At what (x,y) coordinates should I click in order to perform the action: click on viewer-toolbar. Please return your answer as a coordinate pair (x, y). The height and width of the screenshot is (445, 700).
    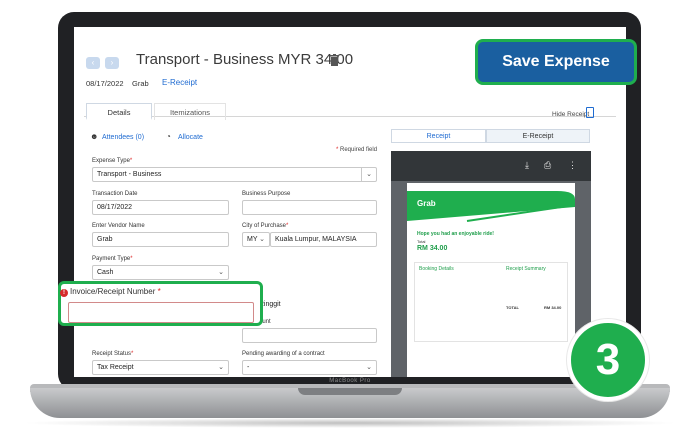
    Looking at the image, I should click on (491, 166).